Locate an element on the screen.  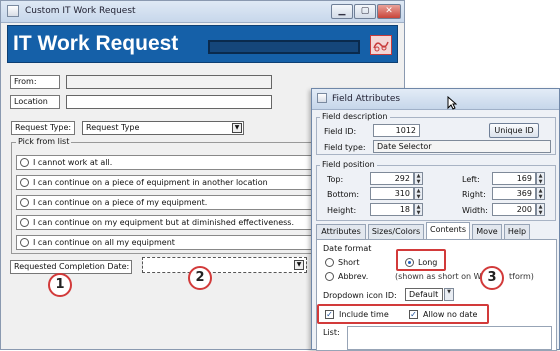
restore-button: ▢ is located at coordinates (365, 11).